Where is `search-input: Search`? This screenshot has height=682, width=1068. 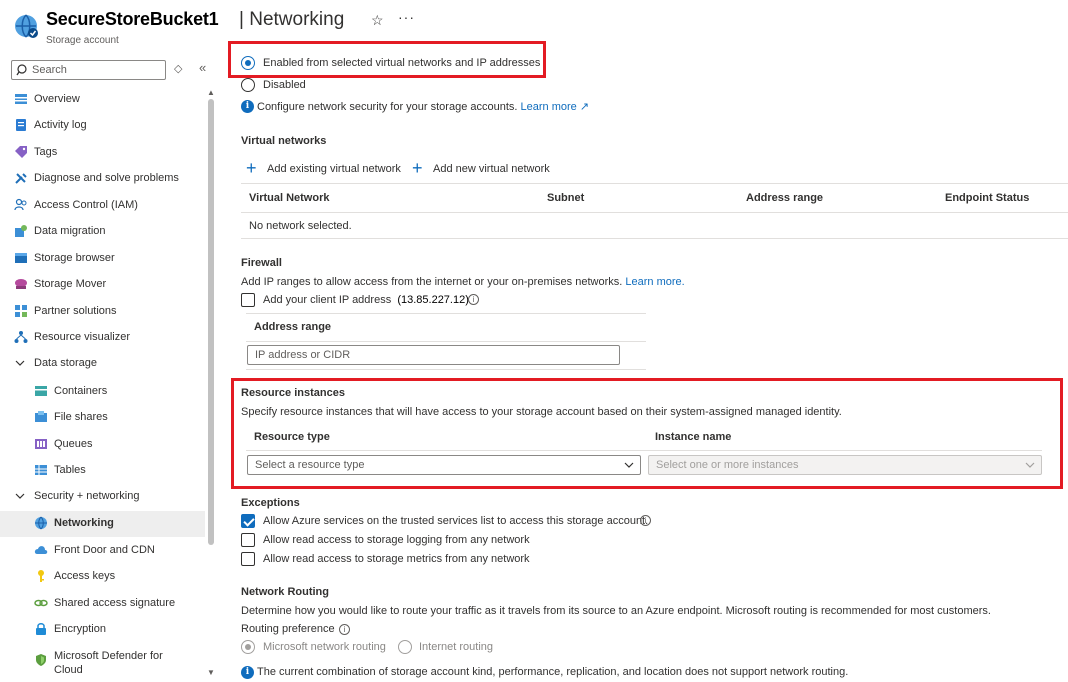
search-input: Search is located at coordinates (88, 70).